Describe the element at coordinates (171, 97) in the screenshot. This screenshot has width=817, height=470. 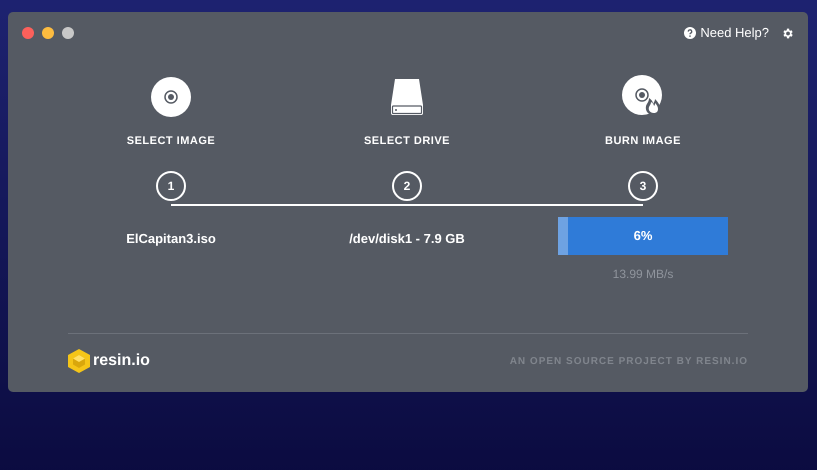
I see `disc-icon` at that location.